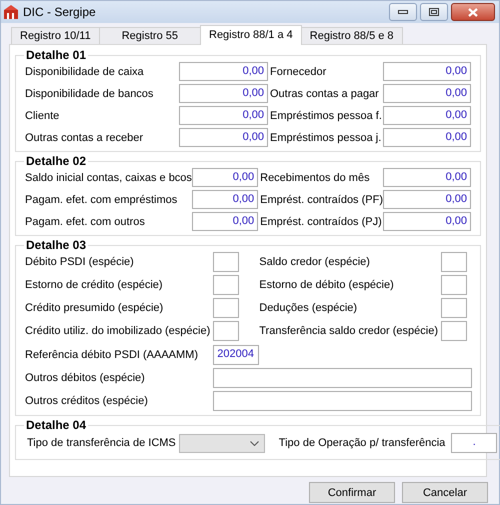  Describe the element at coordinates (11, 12) in the screenshot. I see `app-icon` at that location.